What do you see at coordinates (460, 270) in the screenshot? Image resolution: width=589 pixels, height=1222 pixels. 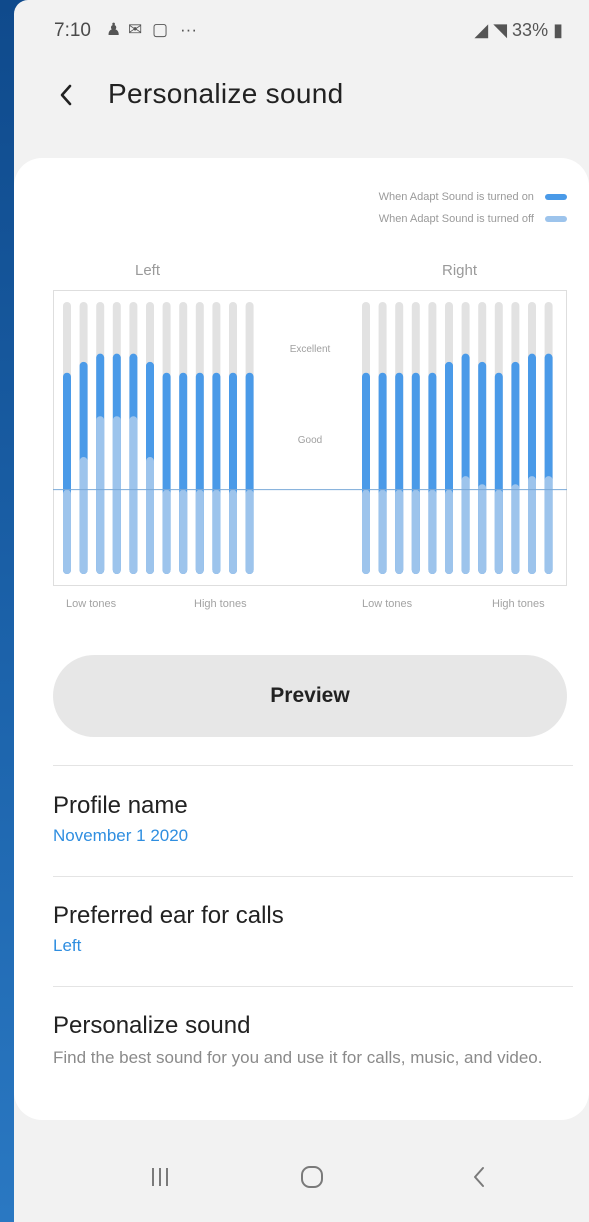 I see `right-ear-label: Right` at bounding box center [460, 270].